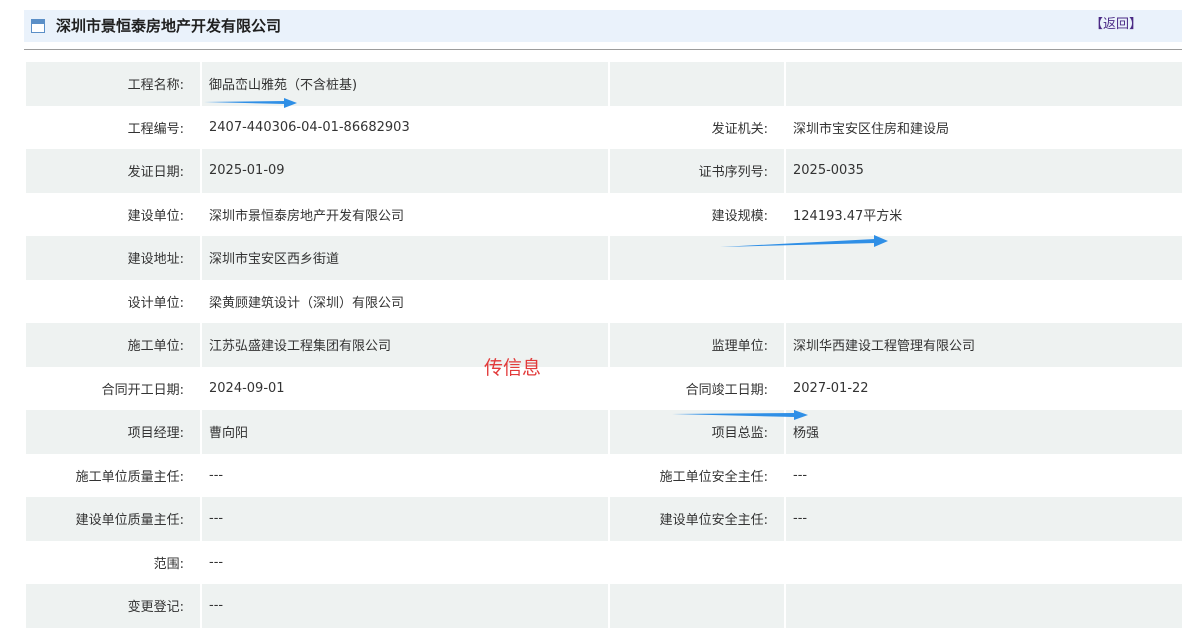  I want to click on field-value: 曹向阳, so click(406, 432).